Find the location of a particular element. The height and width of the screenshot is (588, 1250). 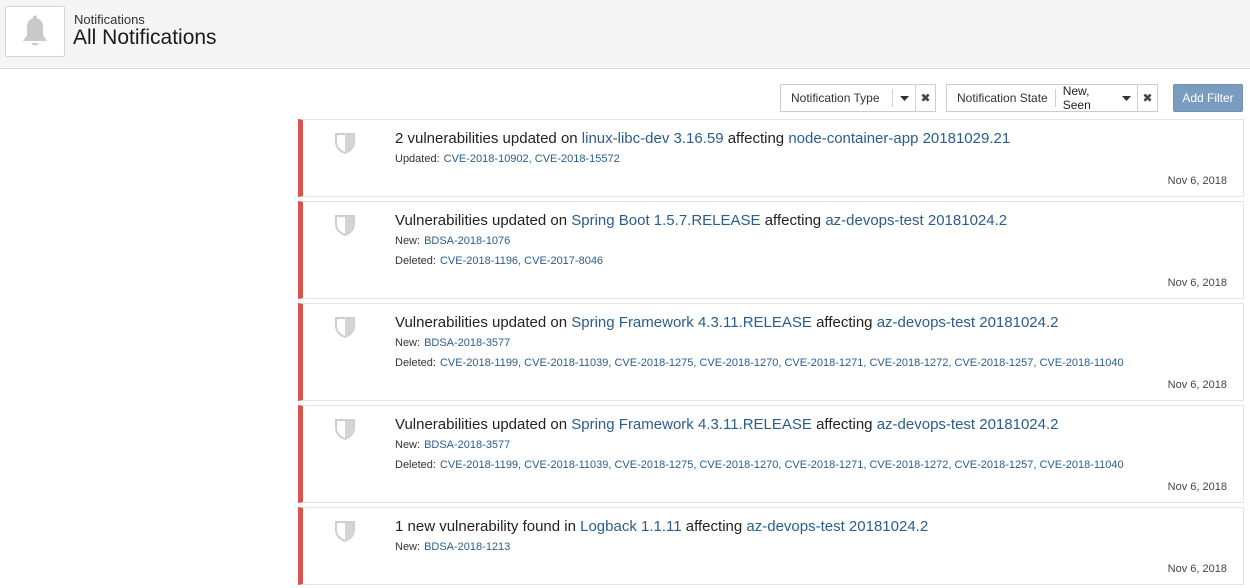

bell-icon is located at coordinates (35, 30).